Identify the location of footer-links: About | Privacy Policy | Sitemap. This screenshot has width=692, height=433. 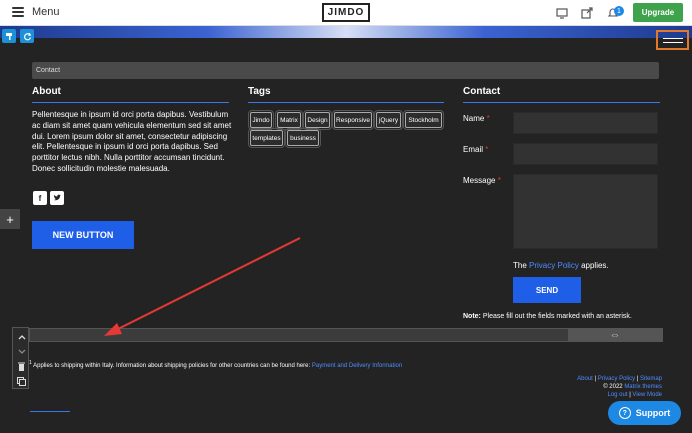
(619, 379).